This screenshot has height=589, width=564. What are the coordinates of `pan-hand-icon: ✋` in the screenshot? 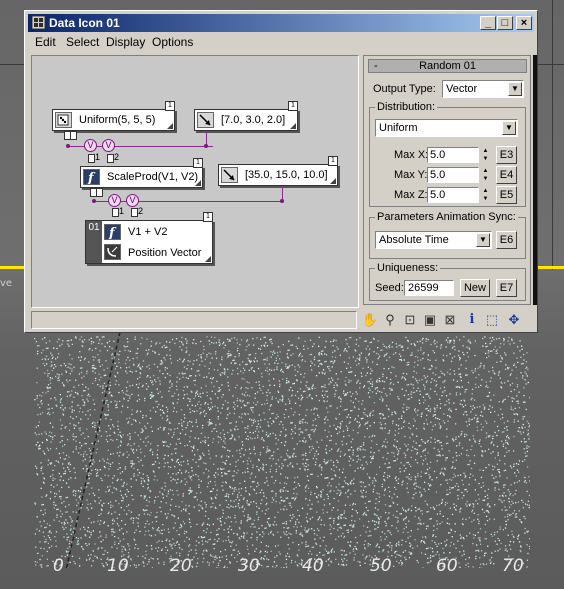 It's located at (370, 320).